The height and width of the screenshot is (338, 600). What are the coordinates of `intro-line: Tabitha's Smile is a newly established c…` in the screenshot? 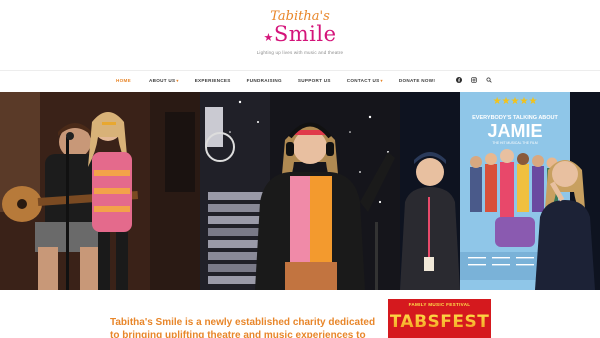 It's located at (243, 322).